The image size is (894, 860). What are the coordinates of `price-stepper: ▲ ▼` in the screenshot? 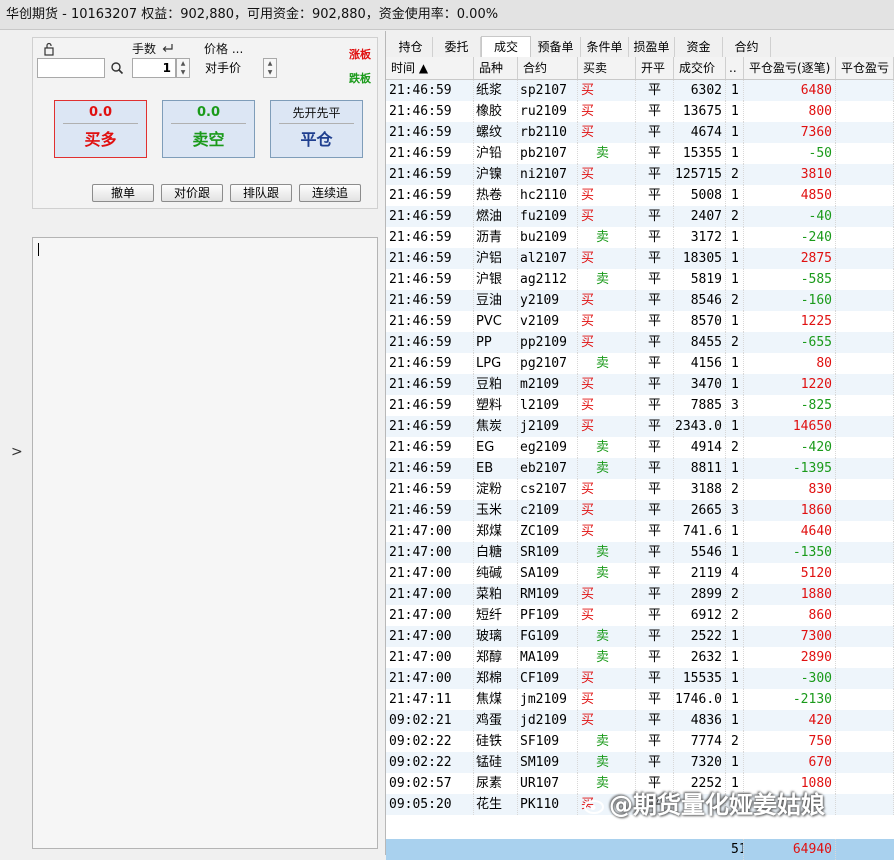 It's located at (270, 68).